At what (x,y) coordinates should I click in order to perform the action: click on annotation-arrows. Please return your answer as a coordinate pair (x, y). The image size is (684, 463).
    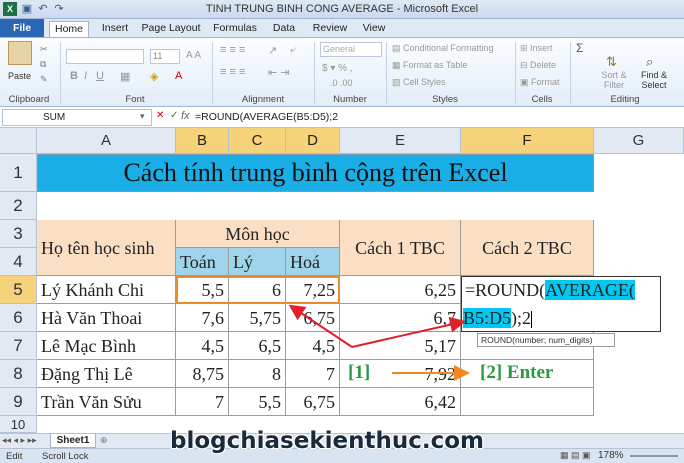
    Looking at the image, I should click on (379, 342).